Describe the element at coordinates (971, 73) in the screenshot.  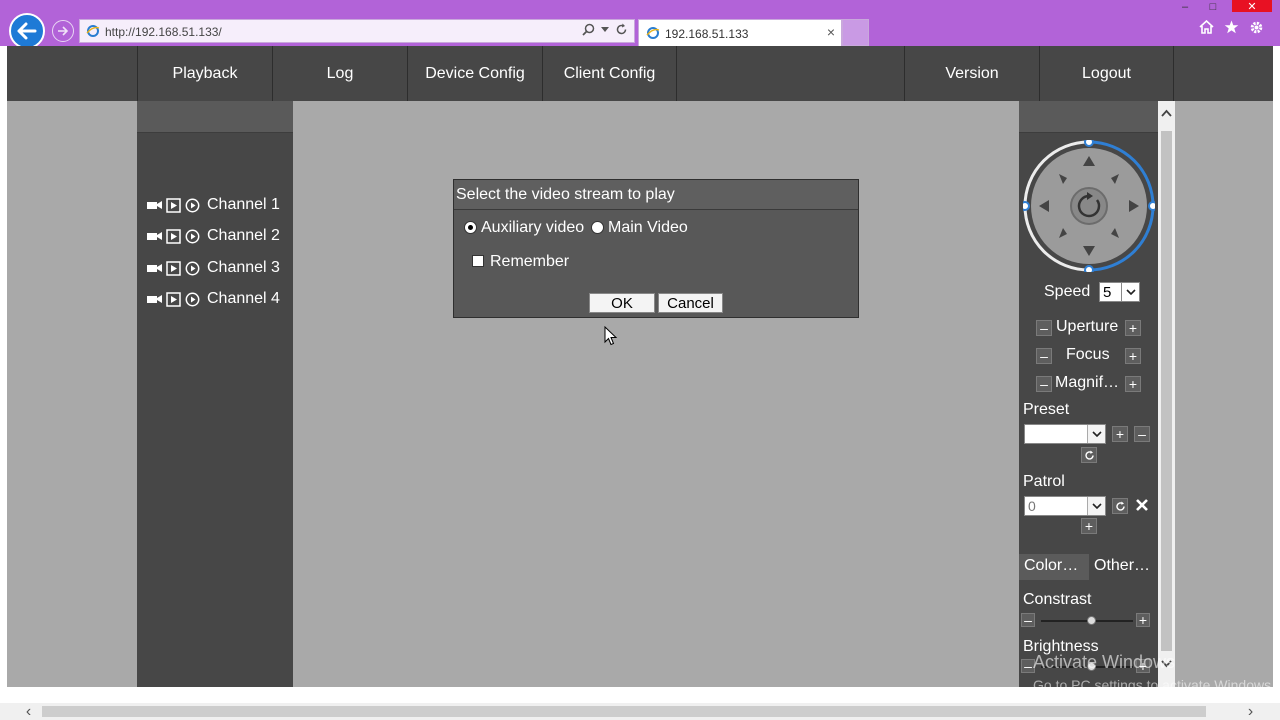
I see `nav-version: Version` at that location.